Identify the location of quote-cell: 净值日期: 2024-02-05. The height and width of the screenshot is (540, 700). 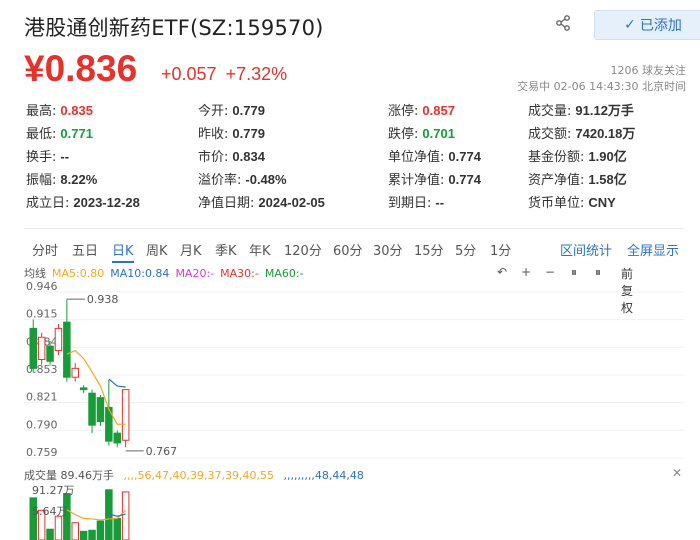
(261, 201).